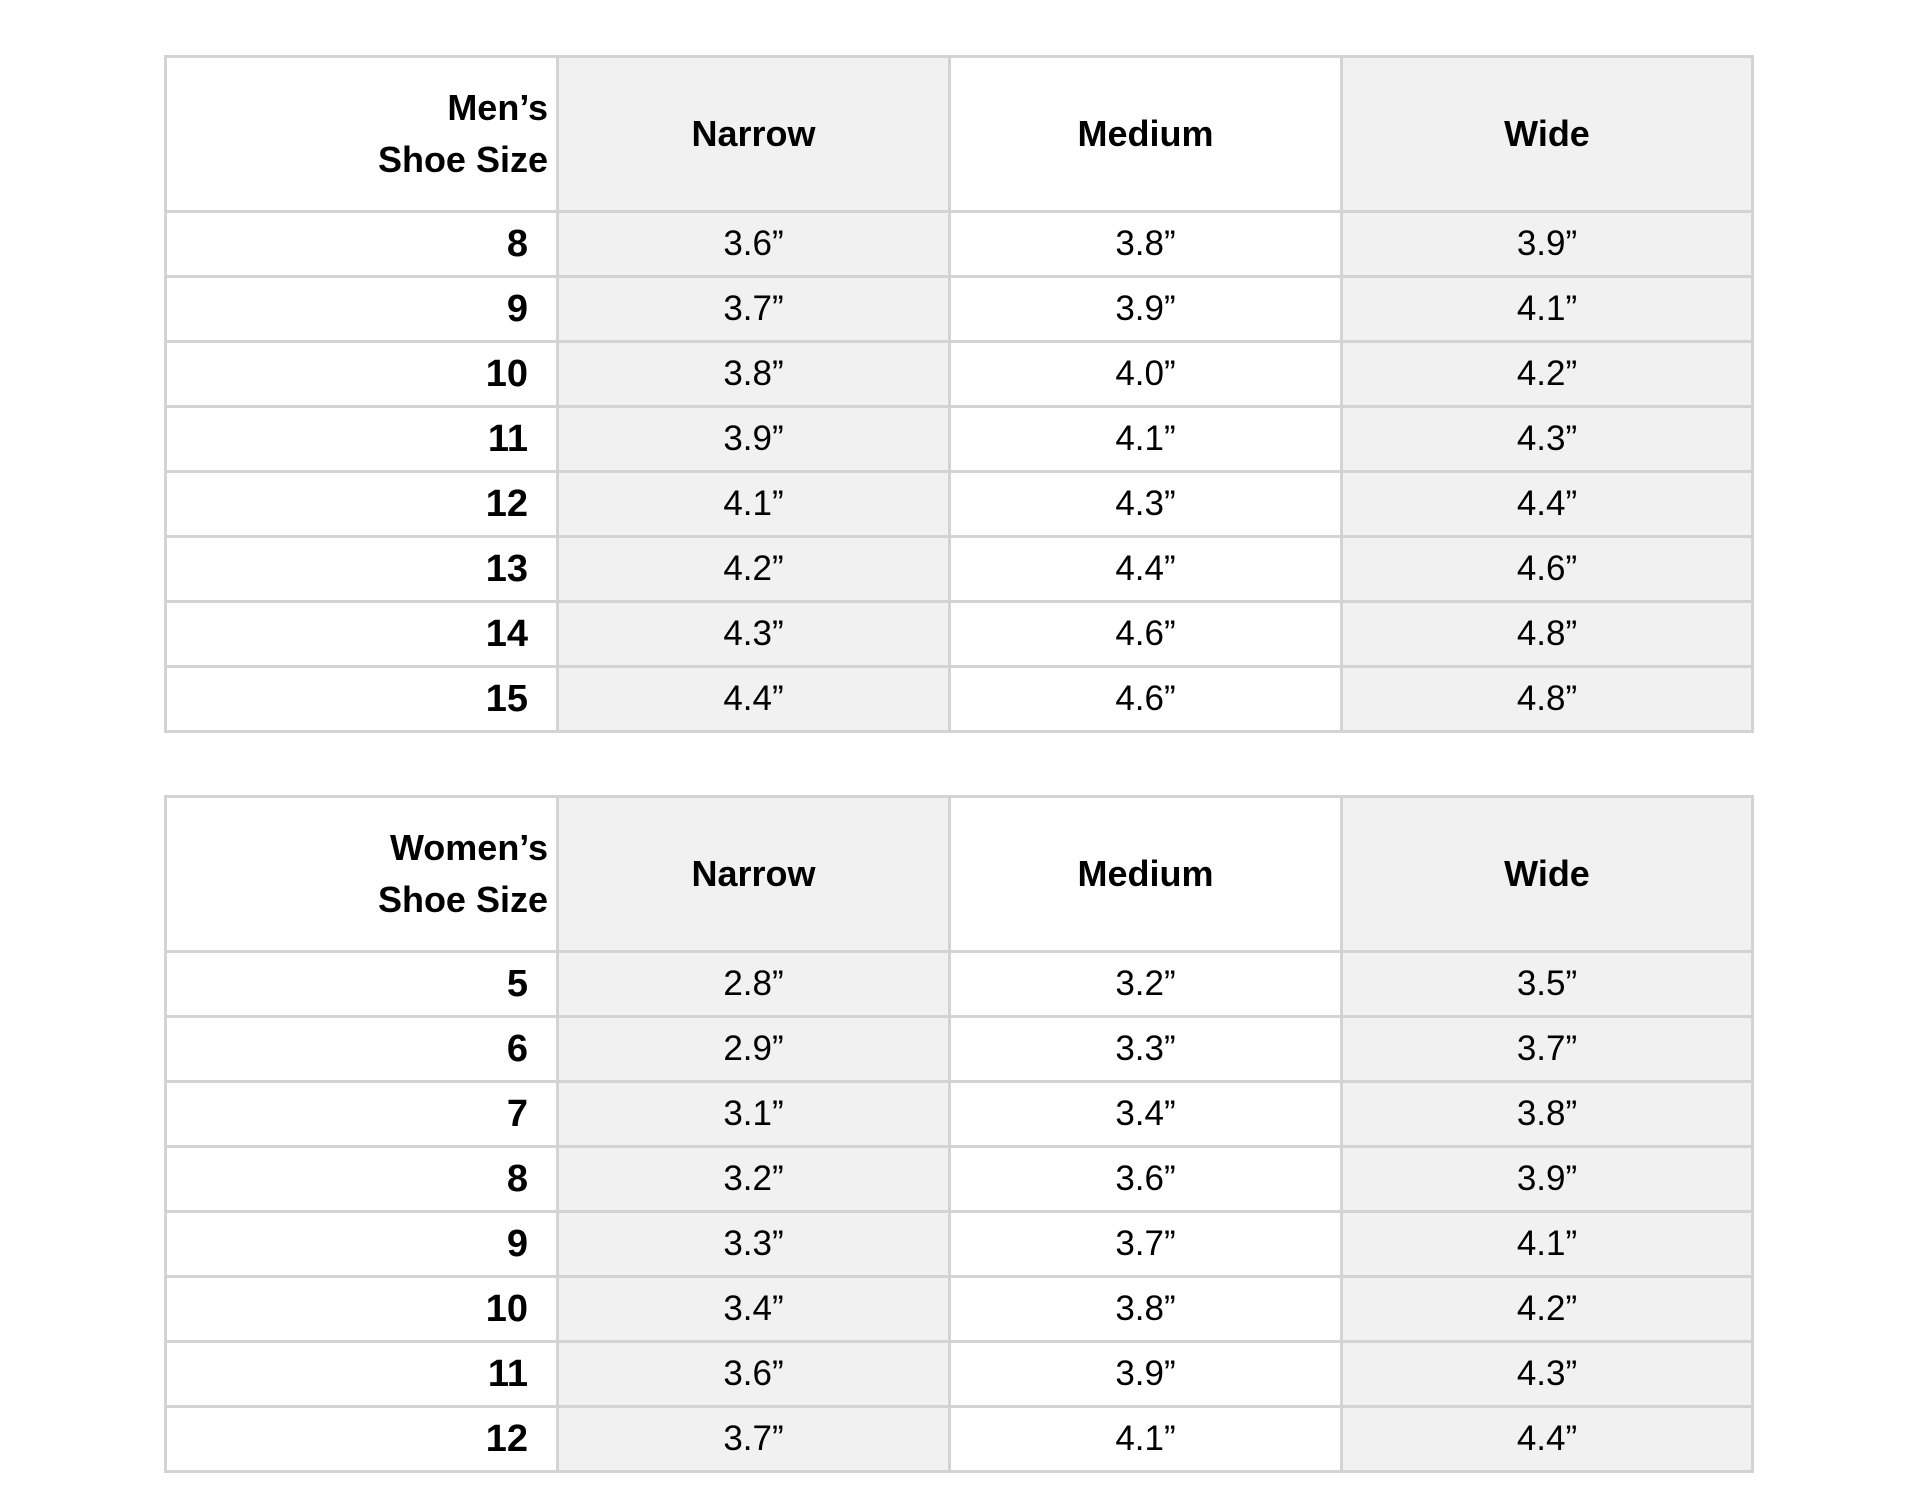 This screenshot has width=1920, height=1508. Describe the element at coordinates (753, 1309) in the screenshot. I see `narrow-cell: 3.4”` at that location.